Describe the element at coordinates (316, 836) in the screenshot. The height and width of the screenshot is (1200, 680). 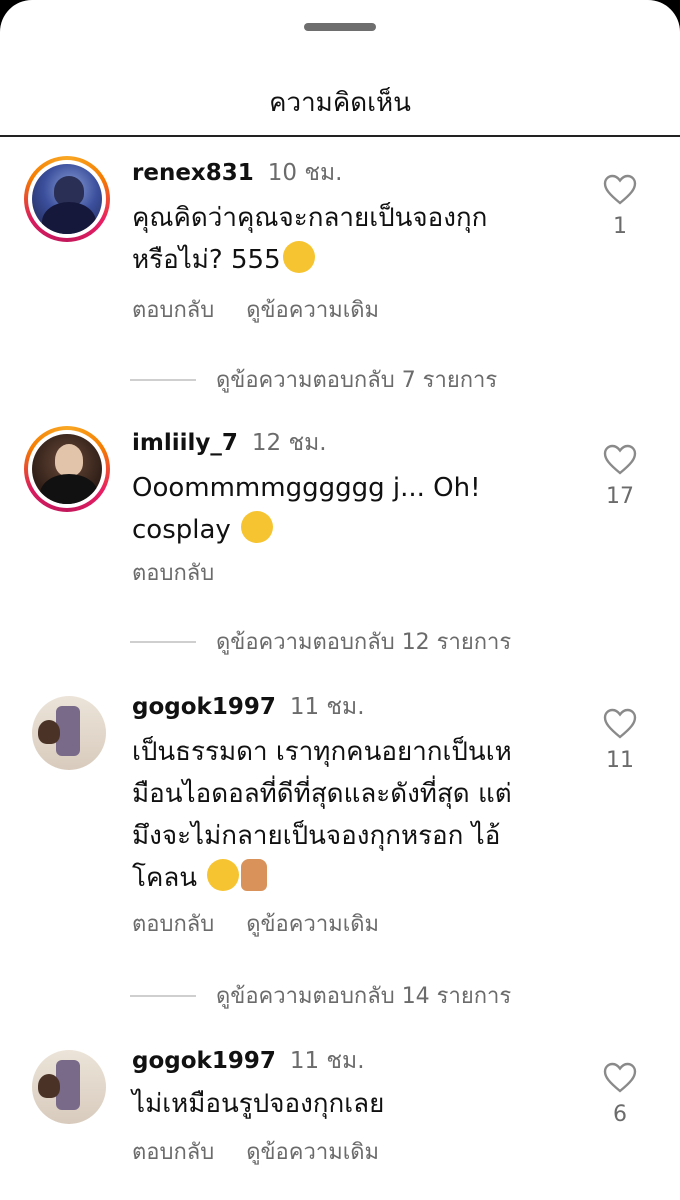
I see `comment-text-line: มึงจะไม่กลายเป็นจองกุกหรอก ไอ้` at that location.